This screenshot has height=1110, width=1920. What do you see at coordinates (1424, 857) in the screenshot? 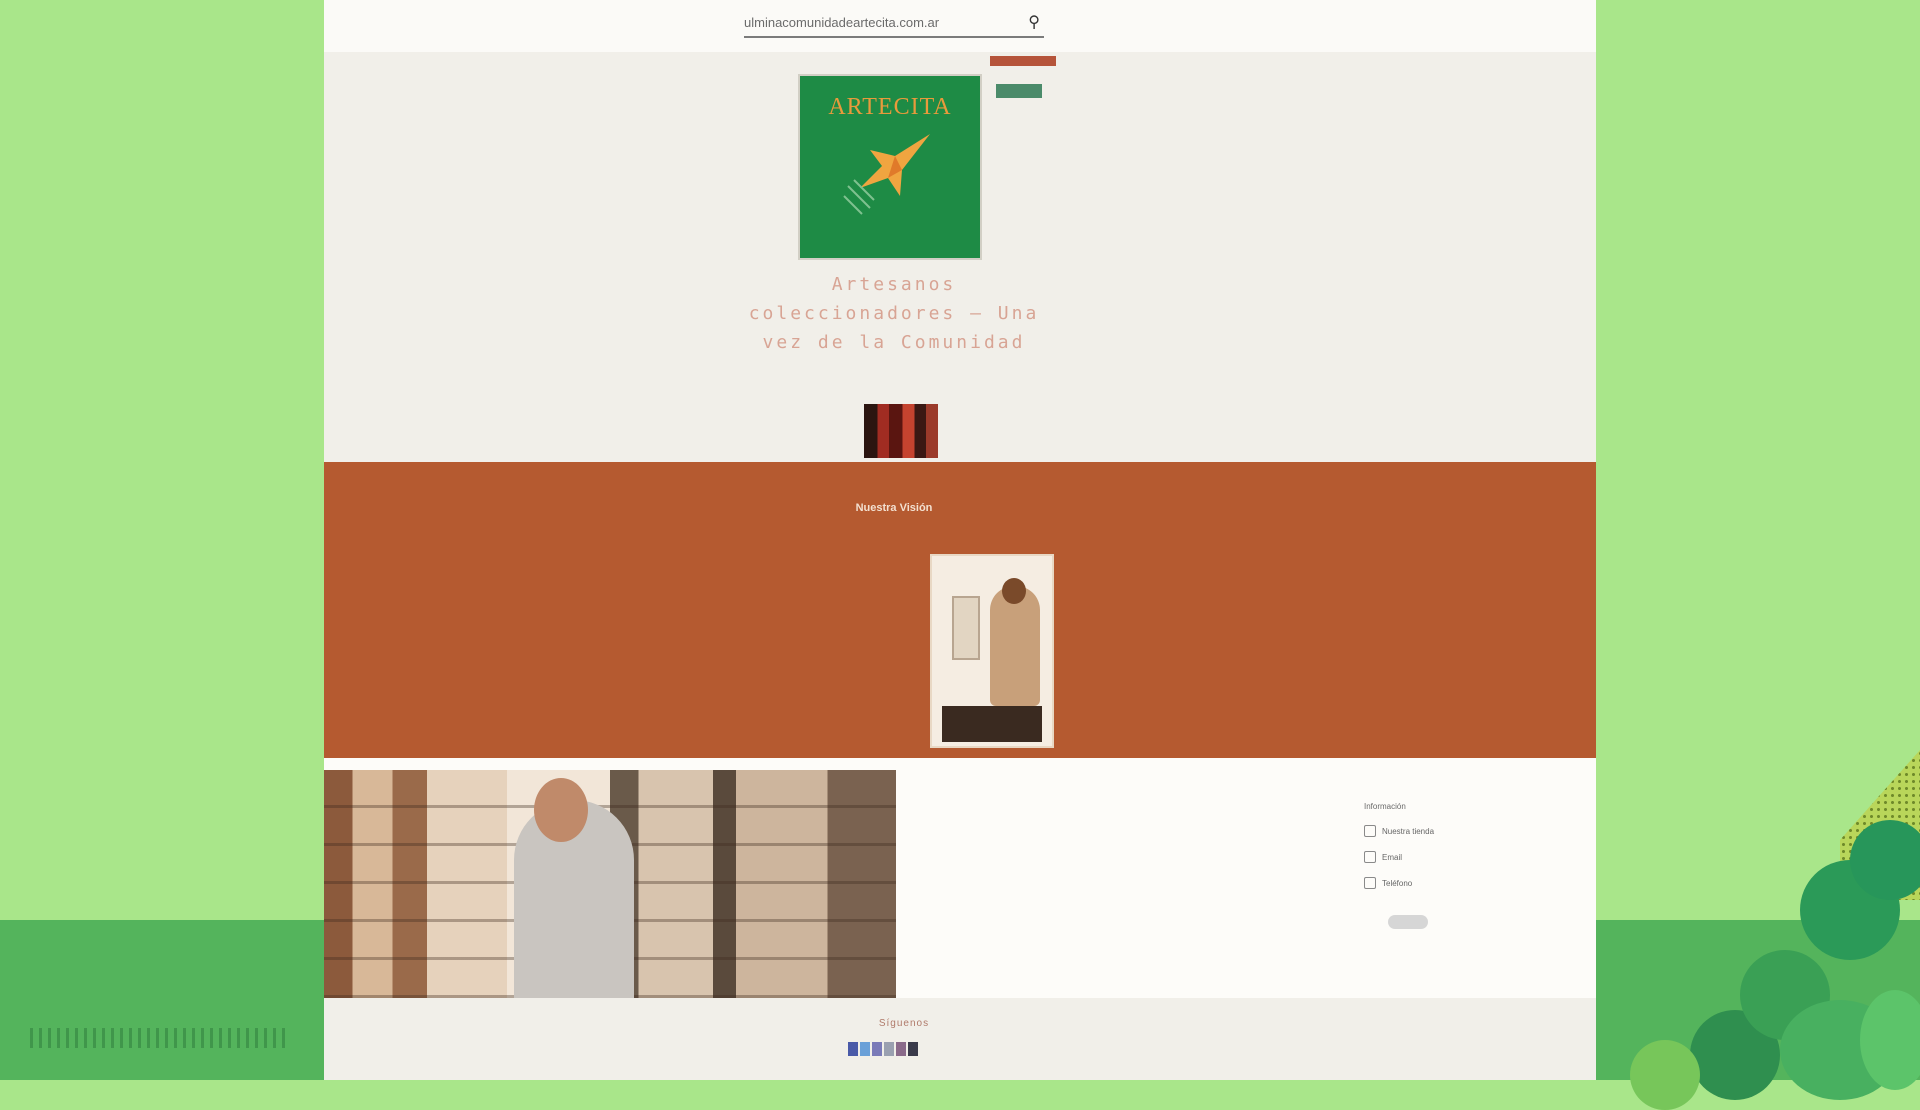
I see `sidebar-item-email: Email` at bounding box center [1424, 857].